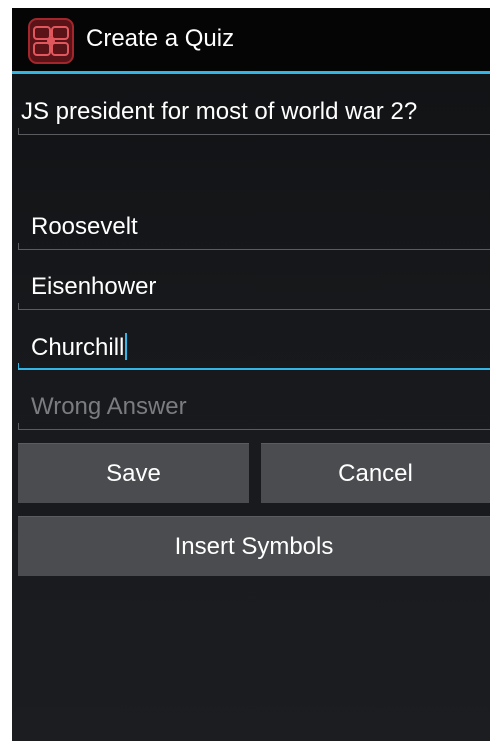 This screenshot has width=490, height=749. What do you see at coordinates (126, 346) in the screenshot?
I see `text-cursor` at bounding box center [126, 346].